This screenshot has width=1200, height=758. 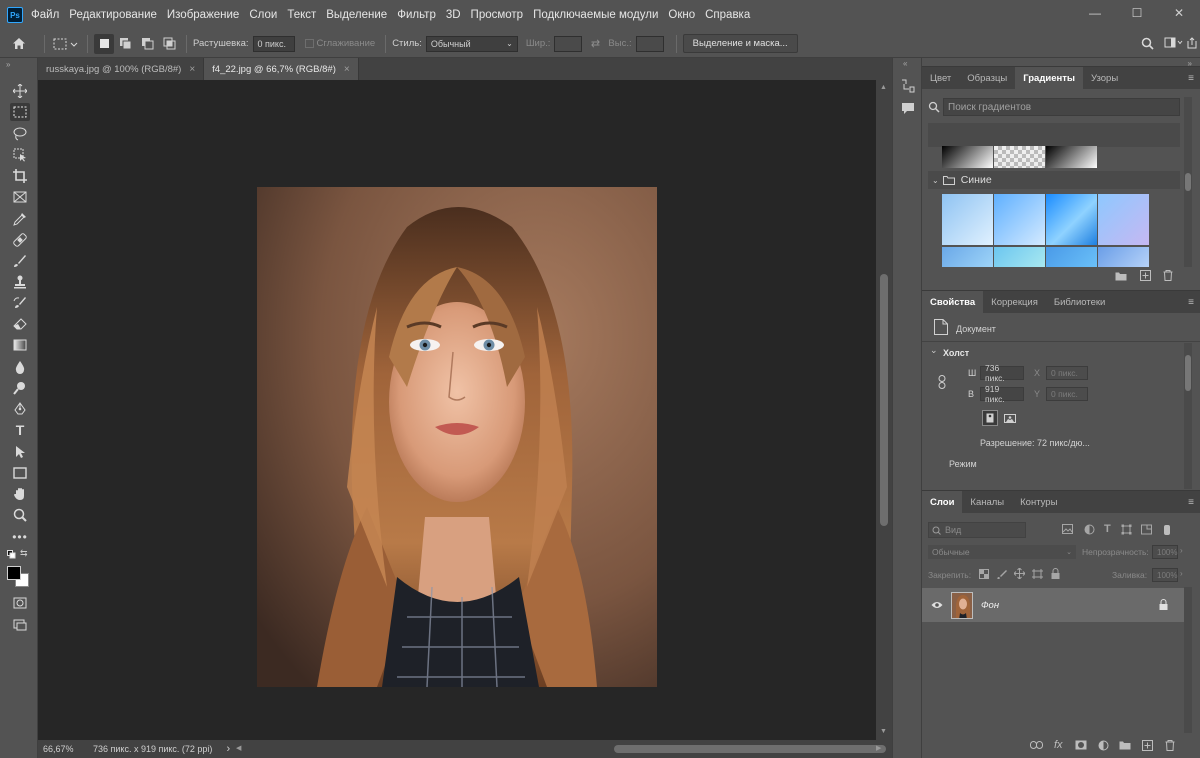 What do you see at coordinates (20, 155) in the screenshot?
I see `object-selection-tool-icon` at bounding box center [20, 155].